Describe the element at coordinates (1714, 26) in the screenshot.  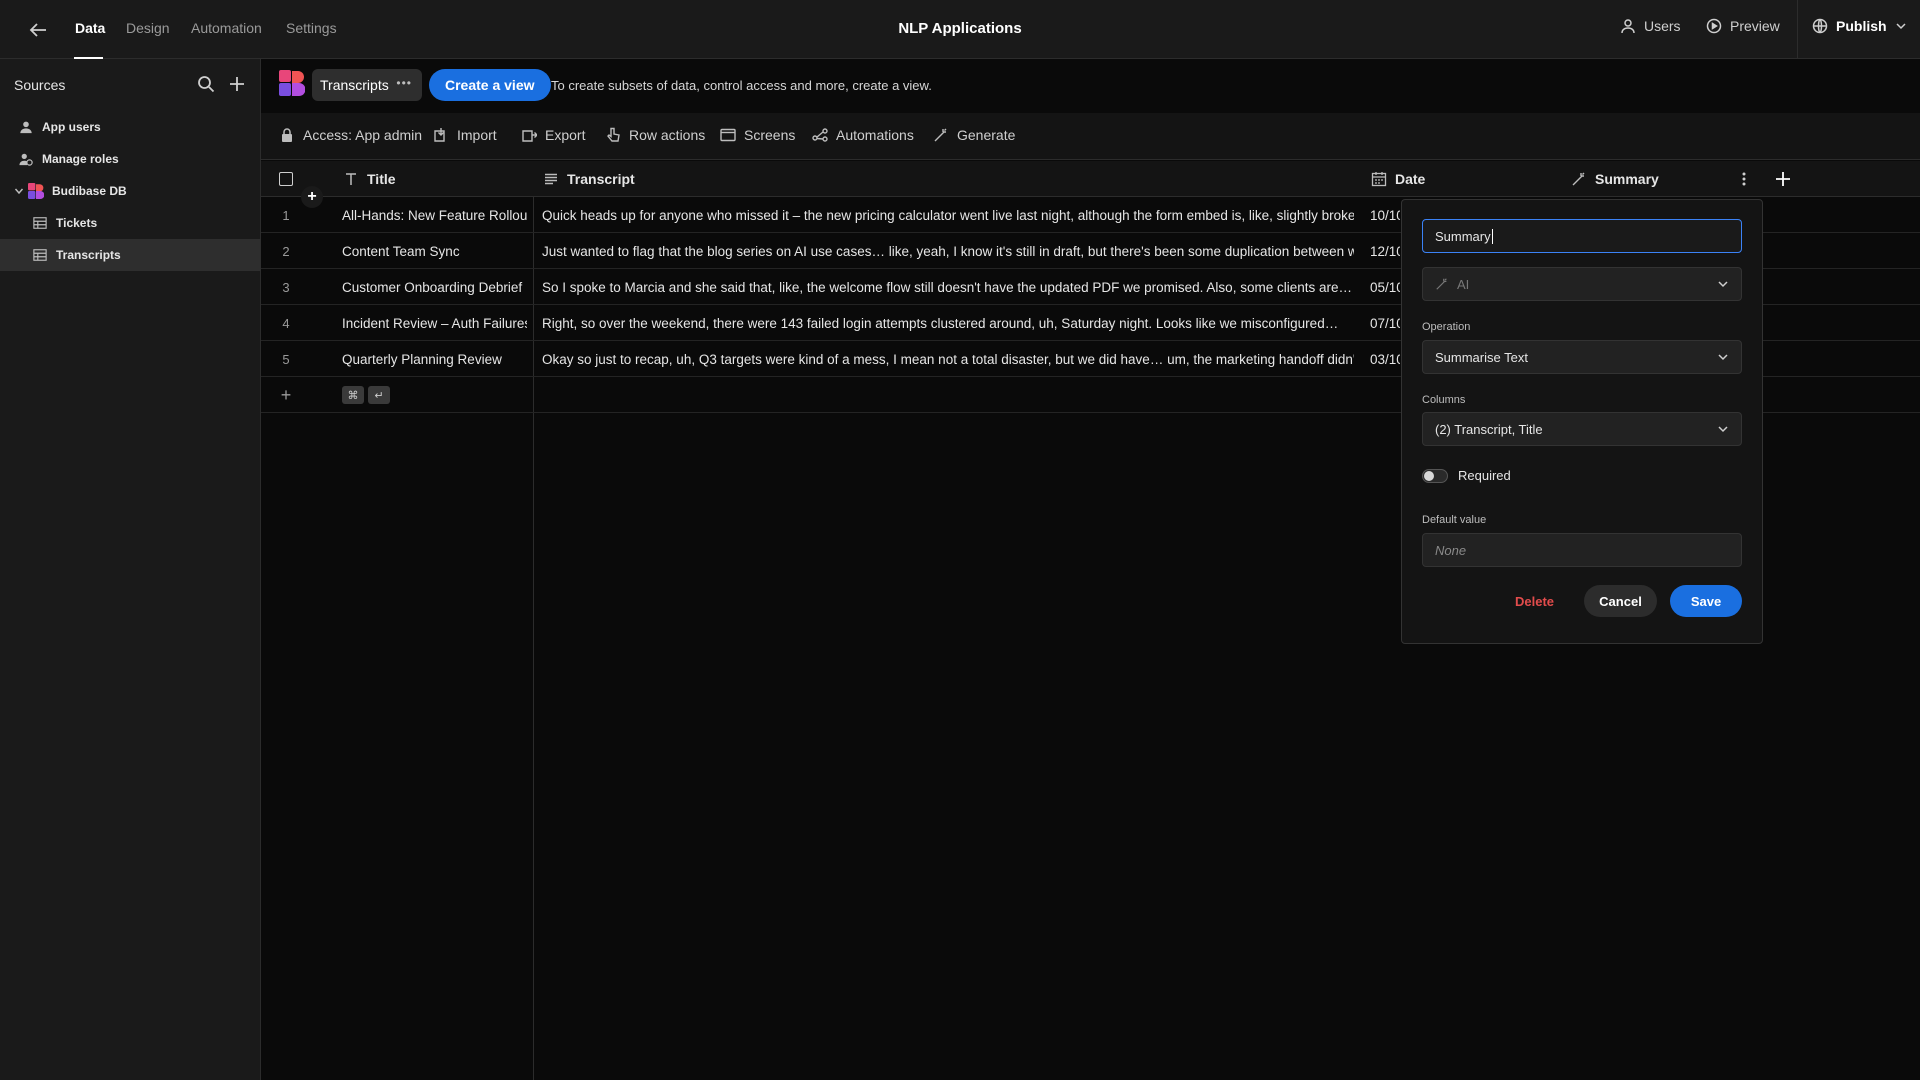
I see `play-icon` at that location.